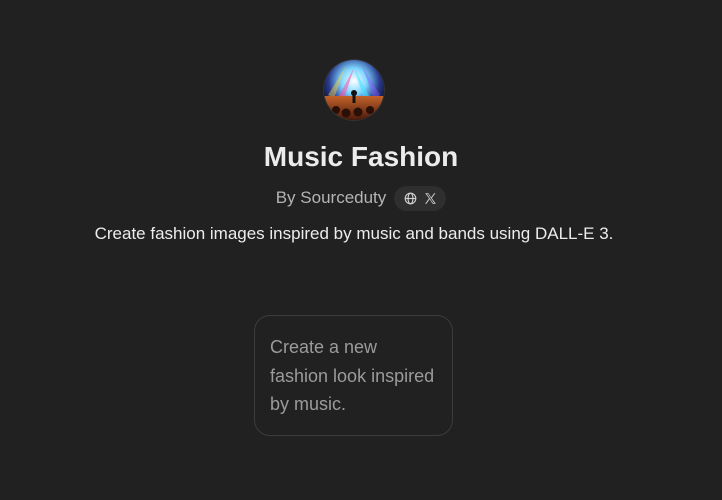 Image resolution: width=722 pixels, height=500 pixels. I want to click on social-links, so click(420, 198).